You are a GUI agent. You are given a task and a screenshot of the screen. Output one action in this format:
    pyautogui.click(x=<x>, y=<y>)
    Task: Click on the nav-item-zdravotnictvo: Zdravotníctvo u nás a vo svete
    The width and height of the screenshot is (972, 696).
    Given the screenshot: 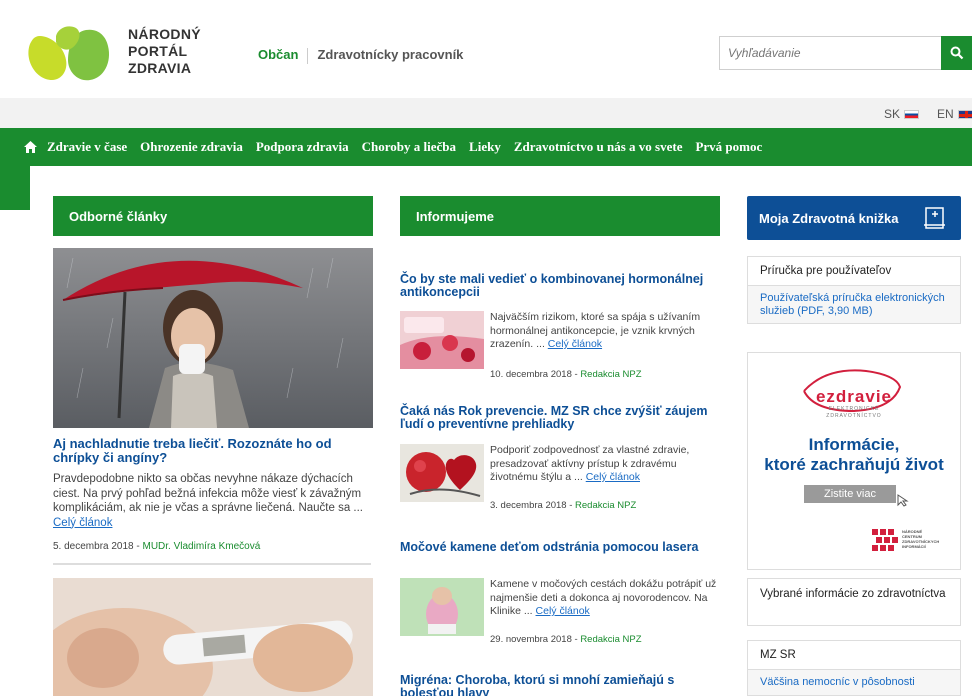 What is the action you would take?
    pyautogui.click(x=598, y=147)
    